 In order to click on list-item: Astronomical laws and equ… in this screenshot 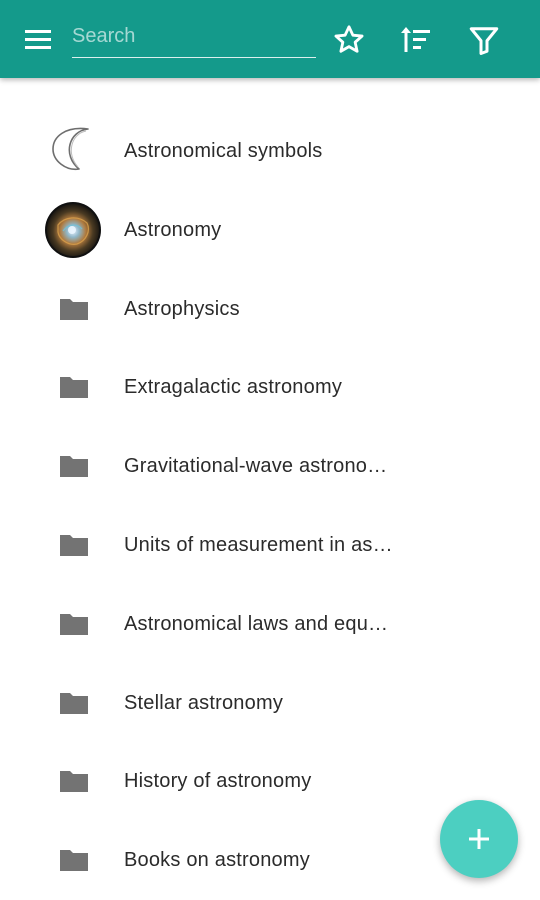, I will do `click(270, 624)`.